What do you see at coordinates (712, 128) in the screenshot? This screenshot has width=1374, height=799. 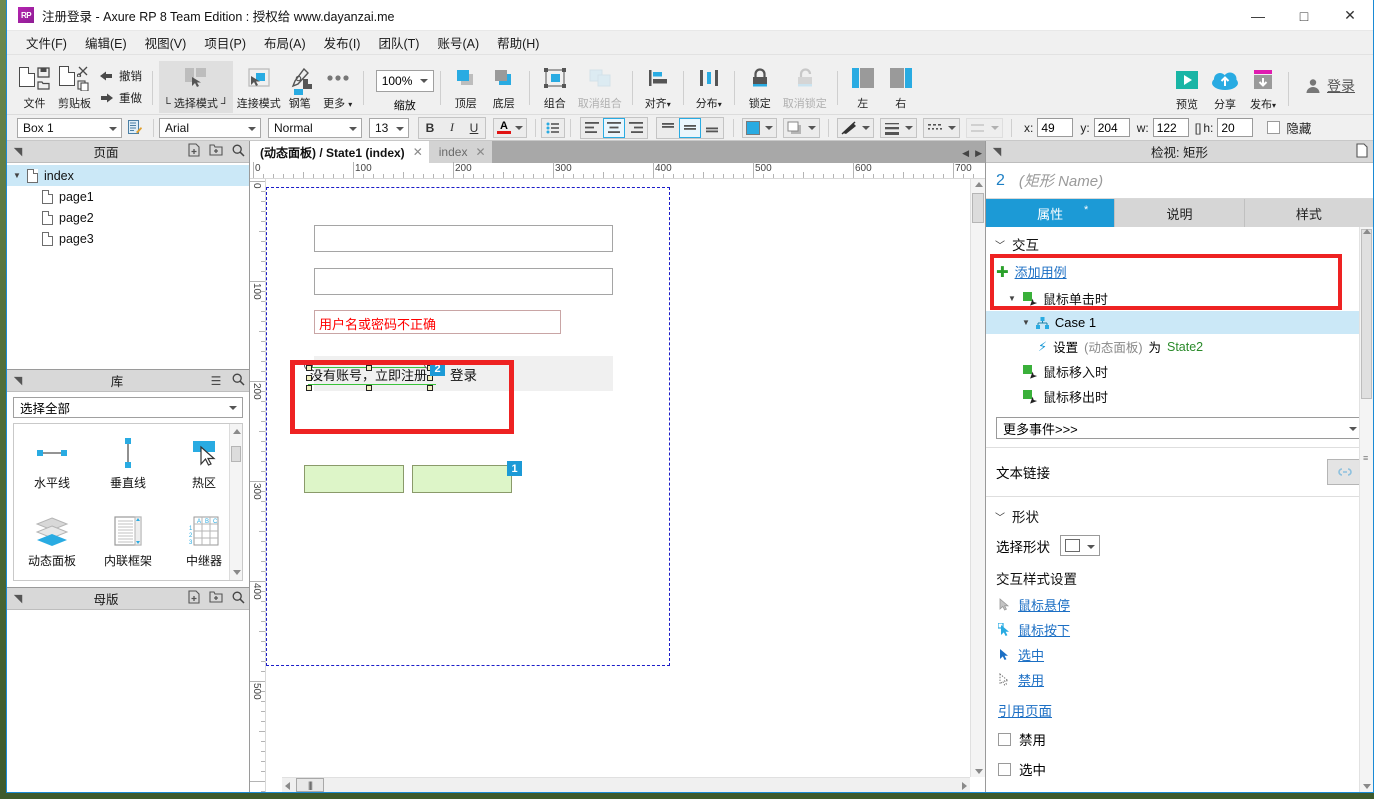 I see `valign-bottom-button` at bounding box center [712, 128].